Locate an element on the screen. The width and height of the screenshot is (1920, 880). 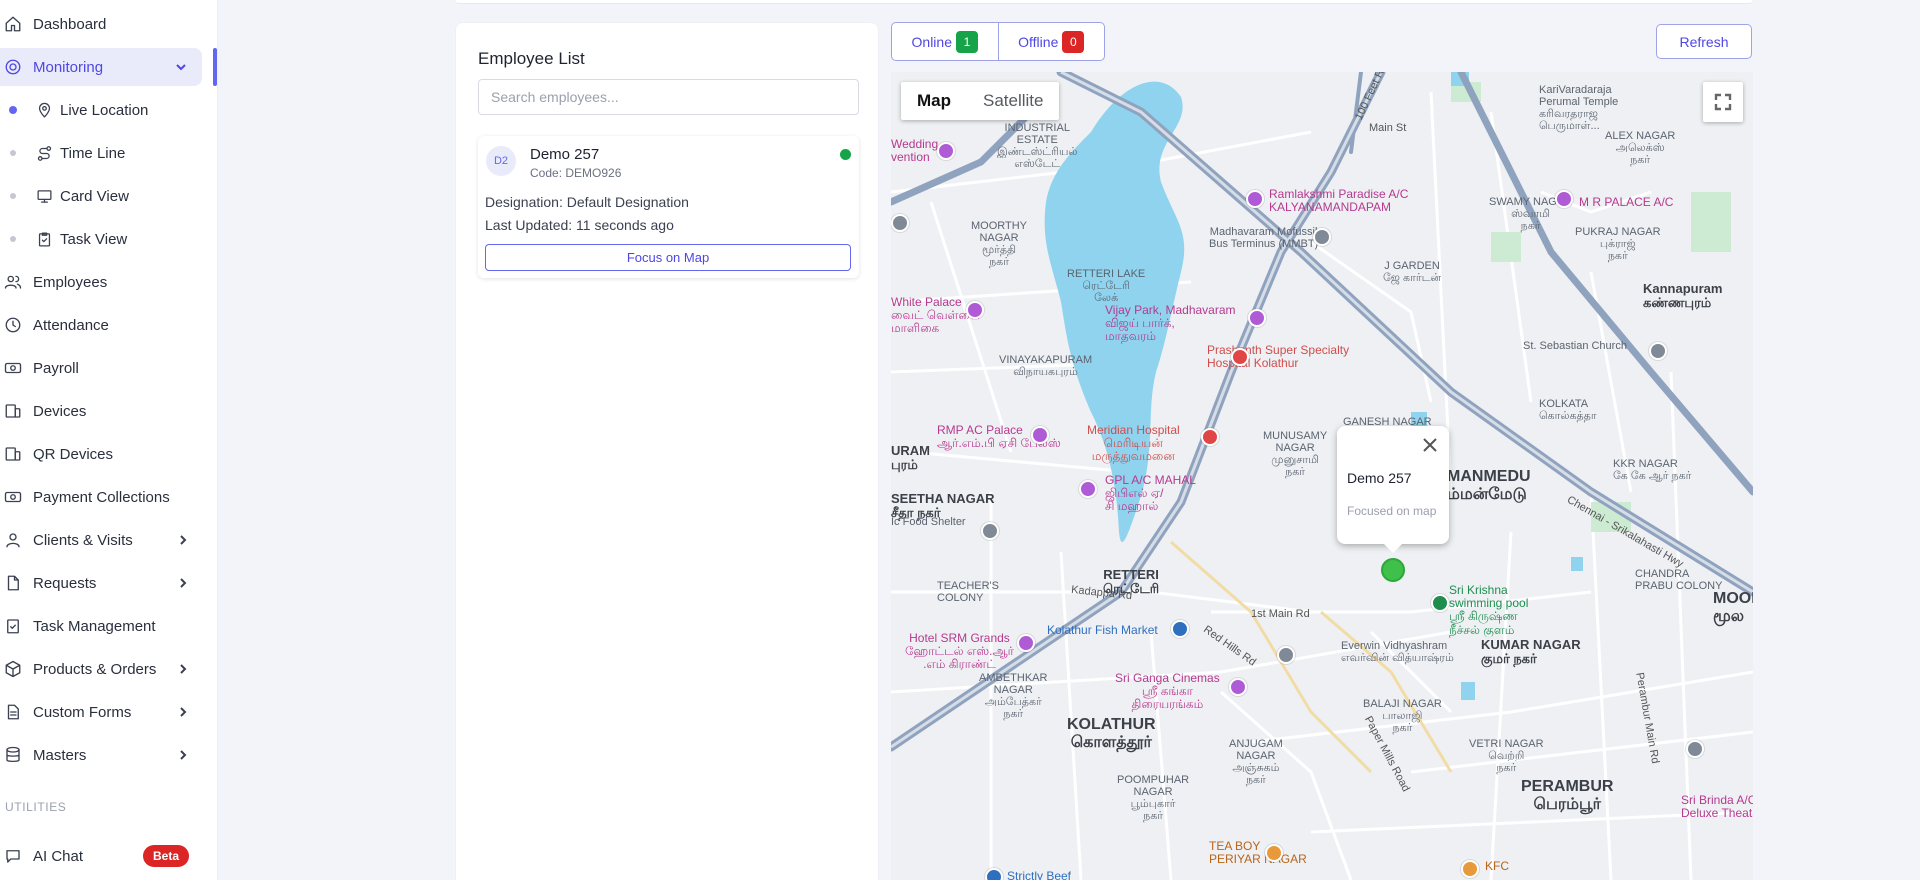
sidebar-item-label: Payment Collections is located at coordinates (101, 497).